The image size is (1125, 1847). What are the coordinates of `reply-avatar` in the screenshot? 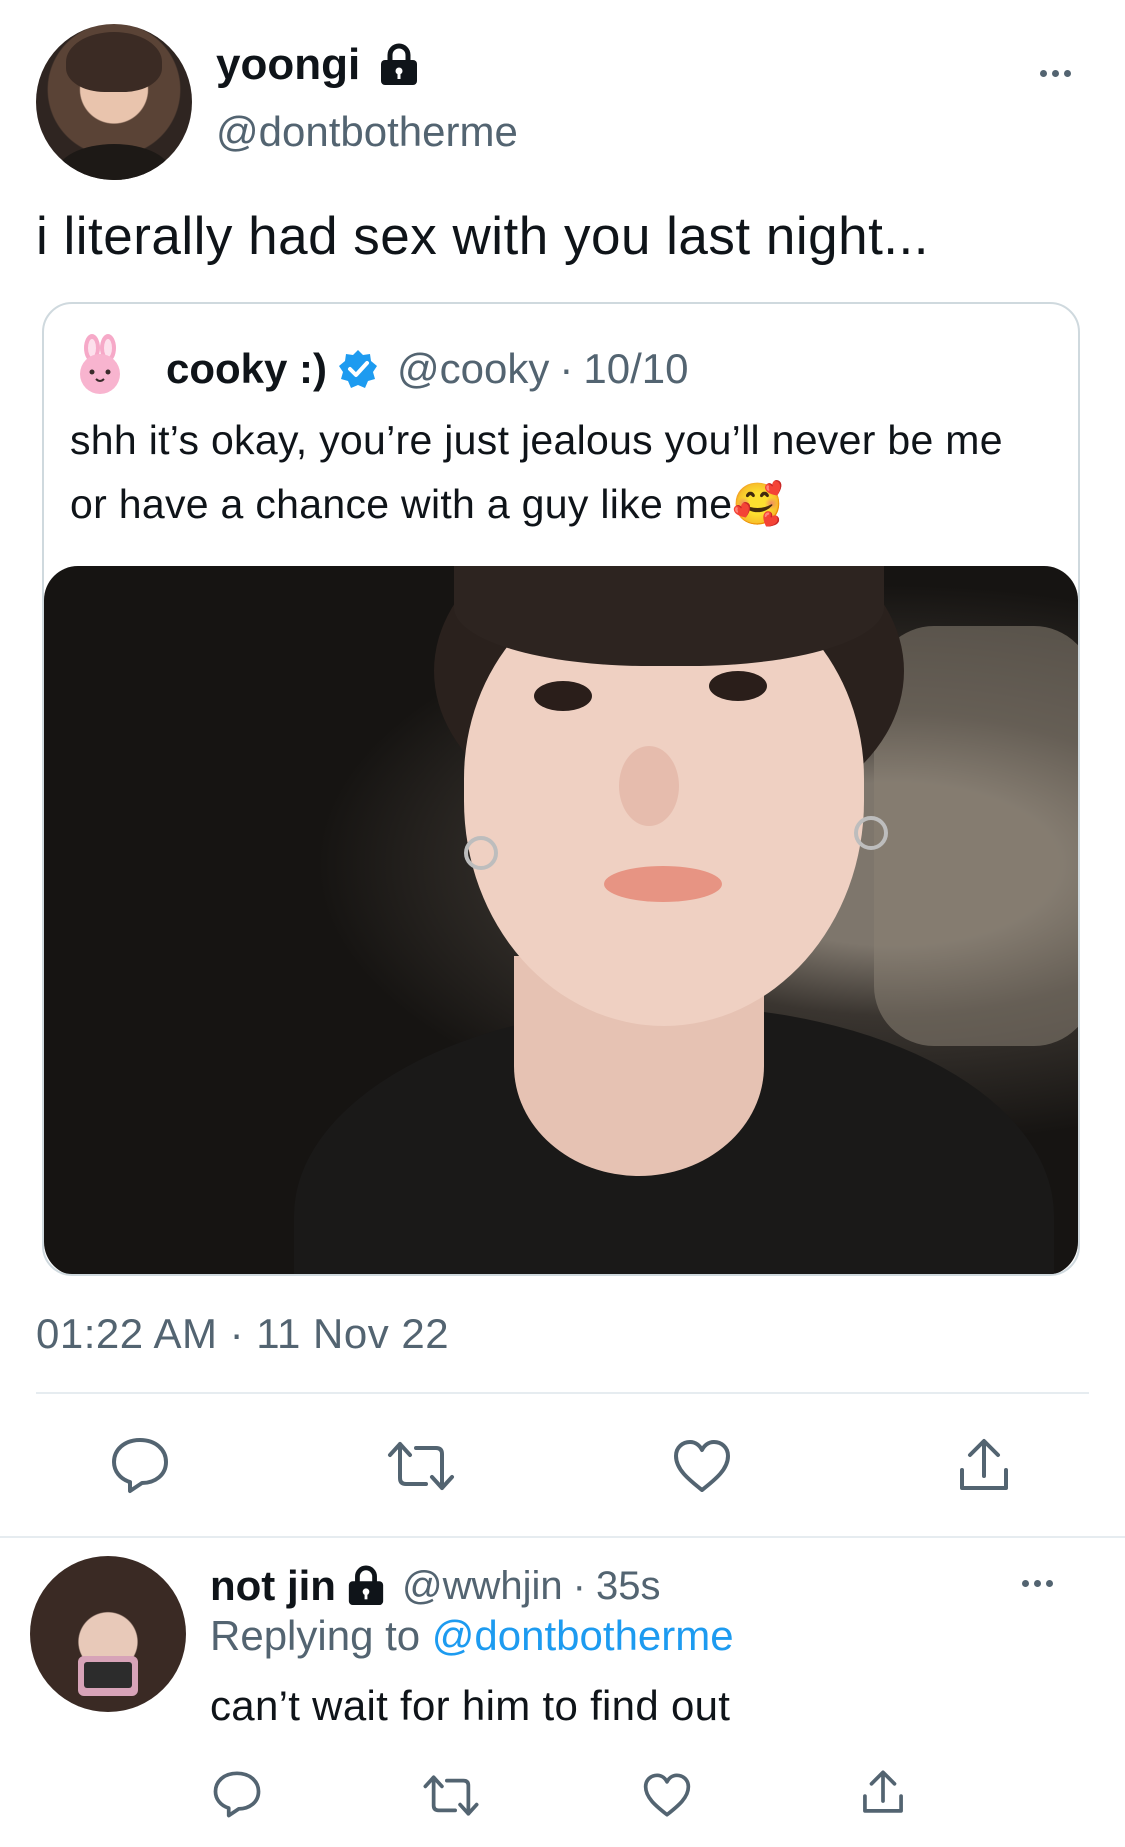 It's located at (108, 1634).